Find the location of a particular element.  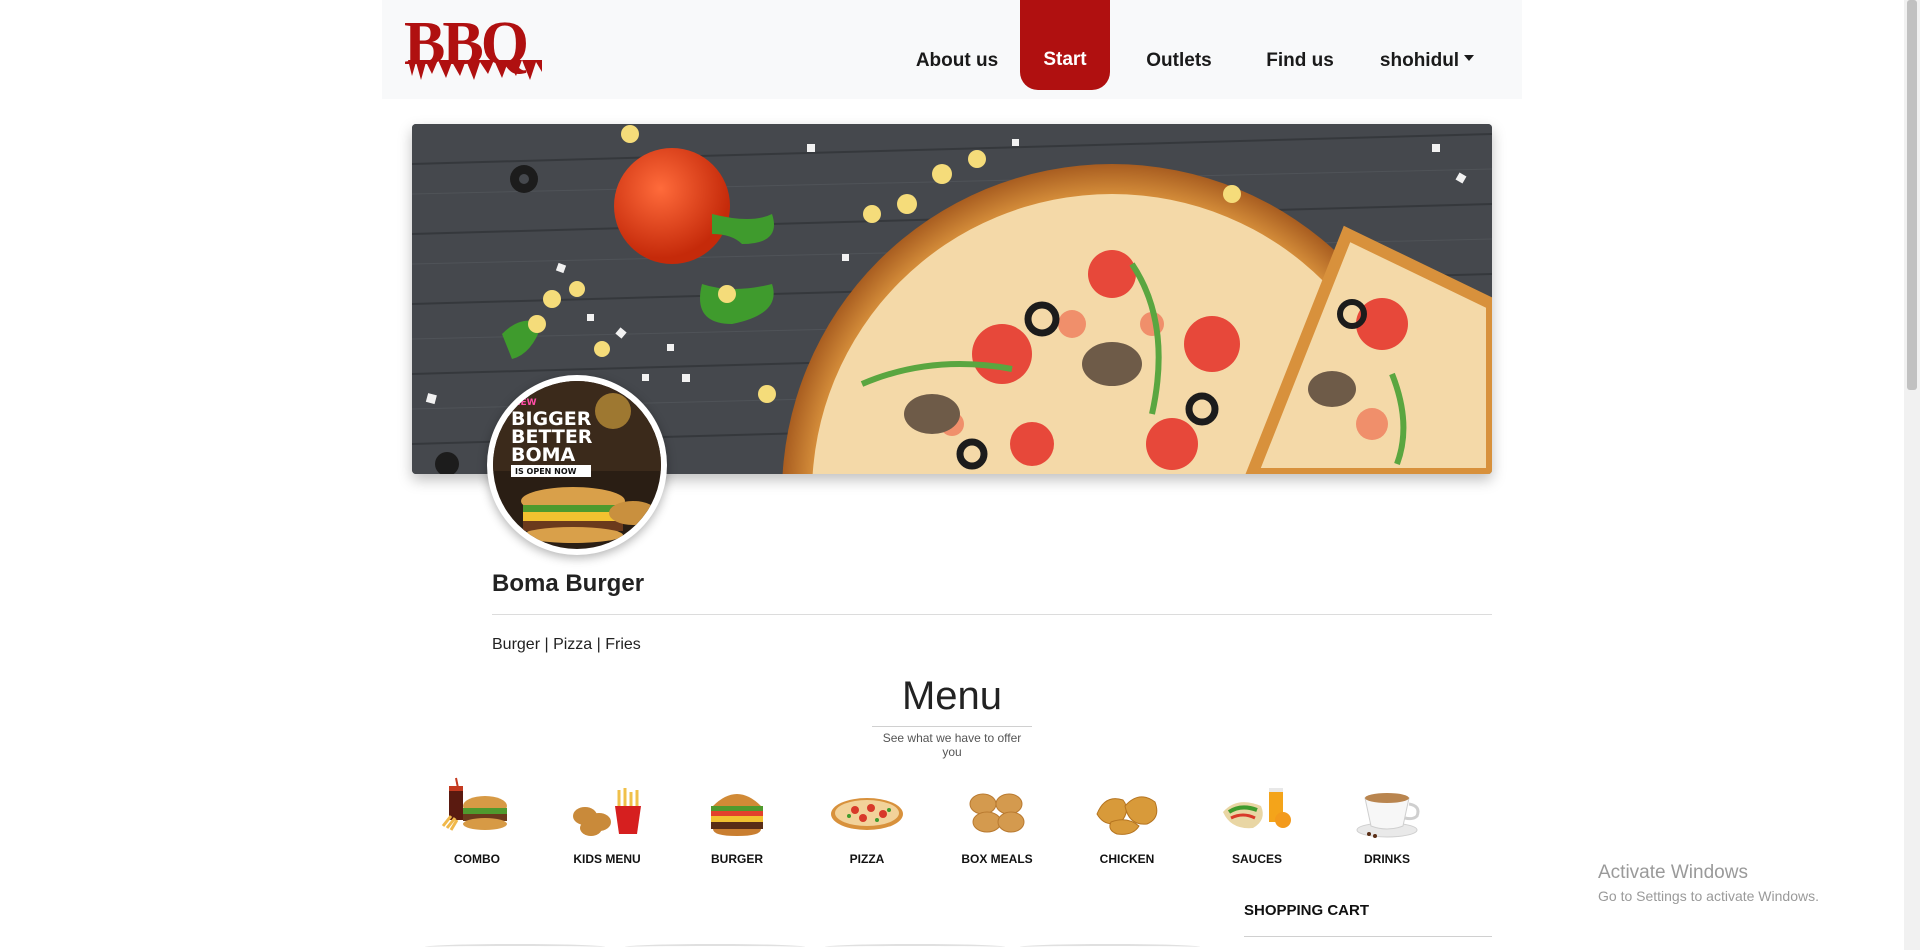

restaurant-name: Boma Burger is located at coordinates (568, 583).